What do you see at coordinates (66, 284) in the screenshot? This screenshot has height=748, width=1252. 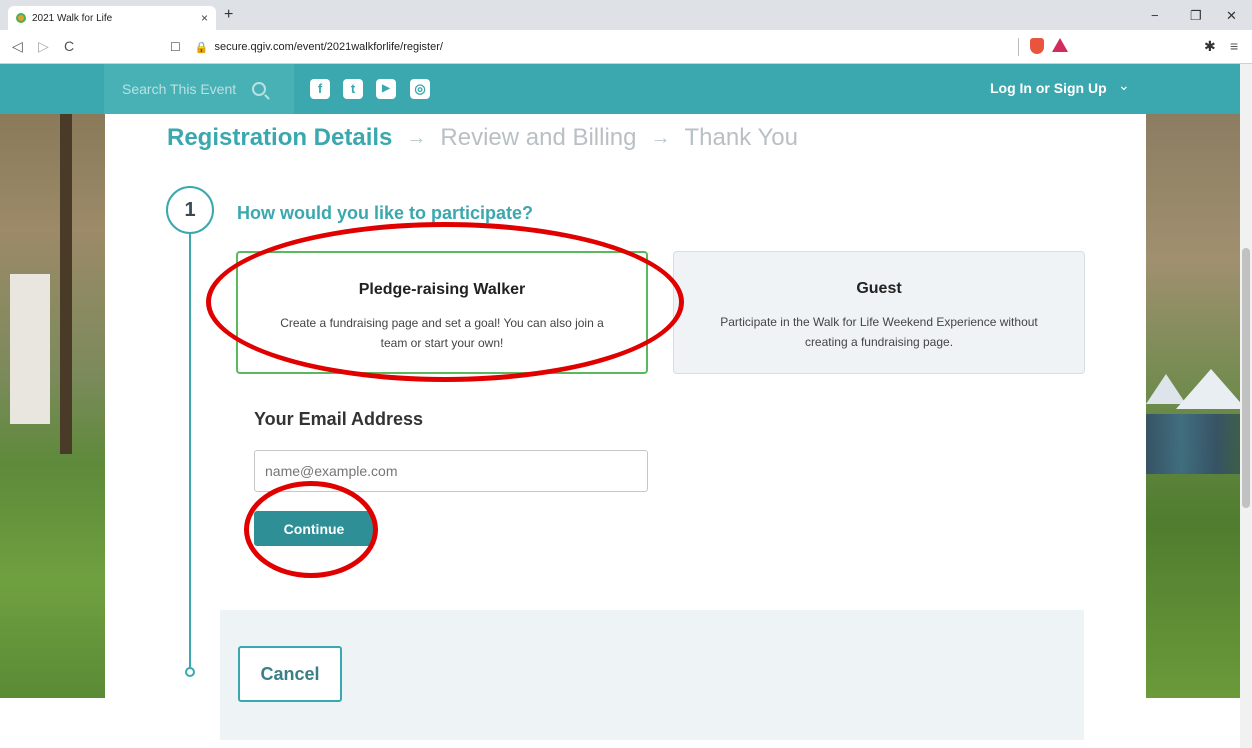 I see `tree-trunk` at bounding box center [66, 284].